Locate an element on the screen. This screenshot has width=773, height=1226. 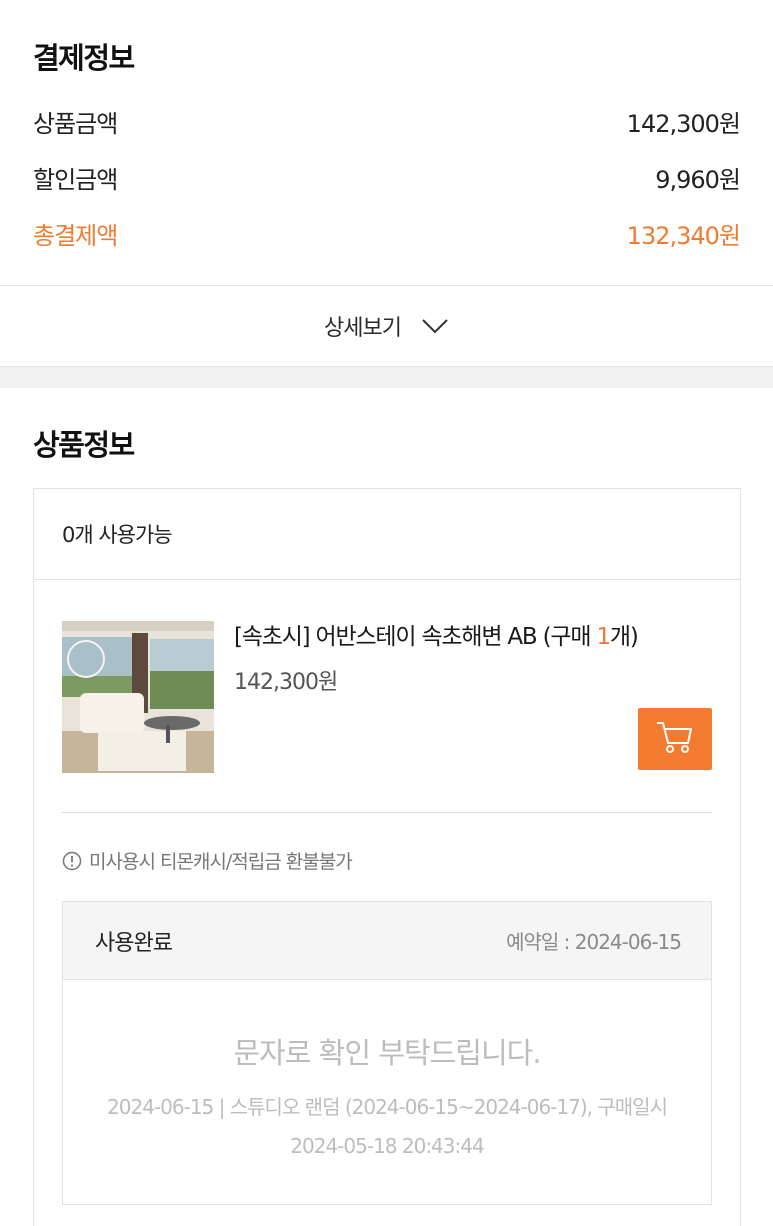
product-info-title: 상품정보 is located at coordinates (84, 445).